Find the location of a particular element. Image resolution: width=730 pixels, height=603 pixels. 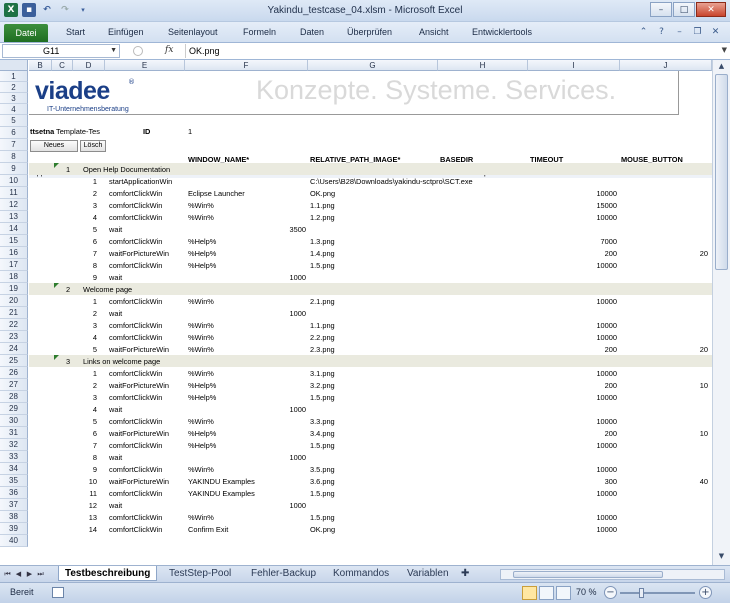

name-box-dropdown-icon: ▼ is located at coordinates (113, 51).